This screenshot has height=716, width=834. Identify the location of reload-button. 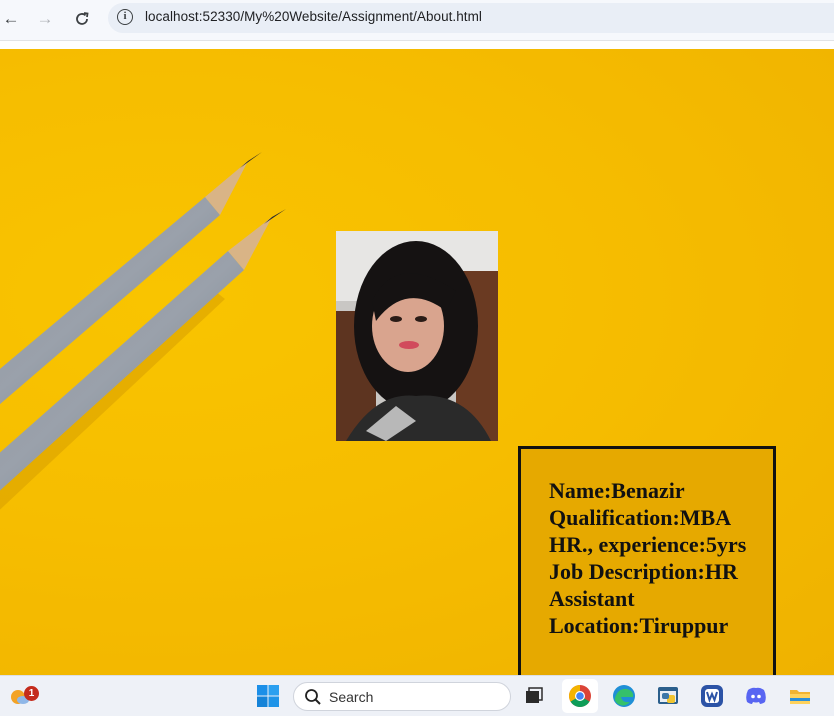
(82, 19).